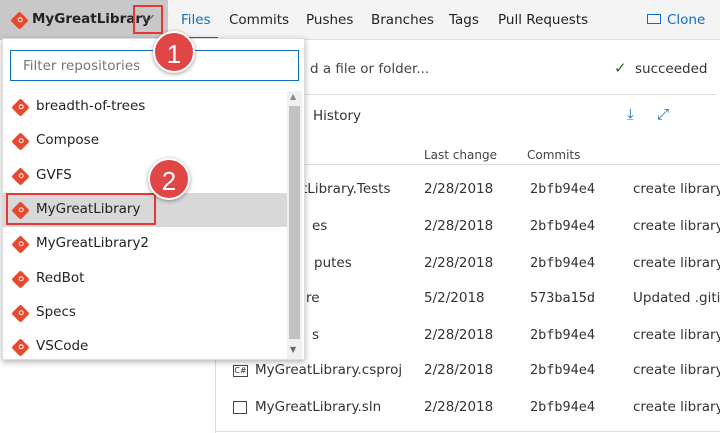  What do you see at coordinates (654, 19) in the screenshot?
I see `clone-icon` at bounding box center [654, 19].